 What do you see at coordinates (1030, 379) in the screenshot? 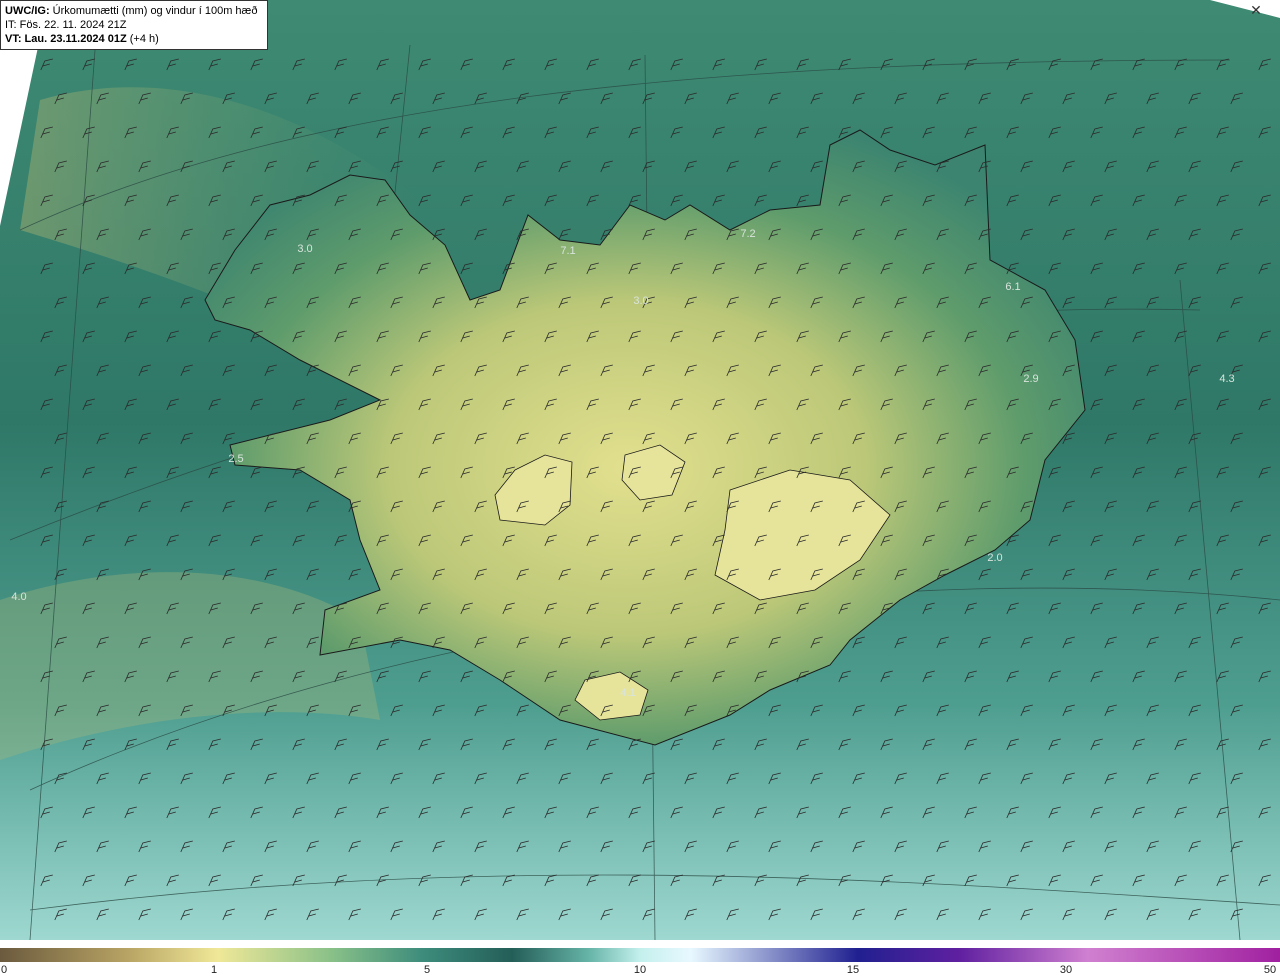
I see `value-label: 2.9` at bounding box center [1030, 379].